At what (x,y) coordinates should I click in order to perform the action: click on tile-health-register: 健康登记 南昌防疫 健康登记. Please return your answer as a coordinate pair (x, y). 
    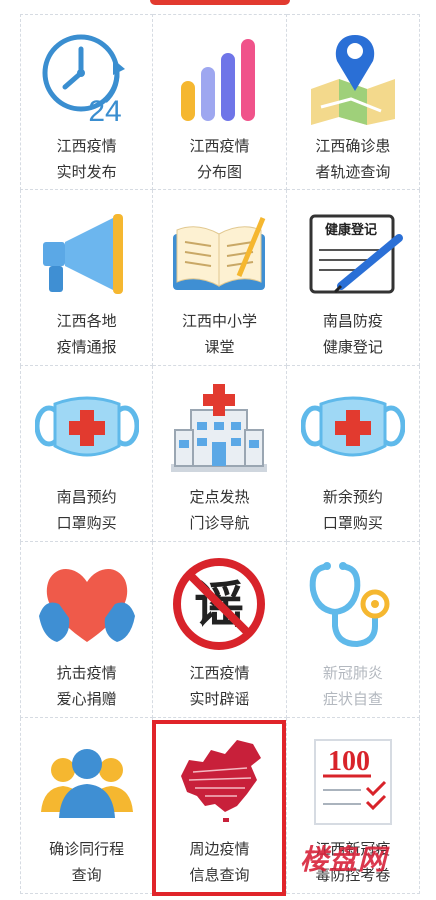
    Looking at the image, I should click on (353, 278).